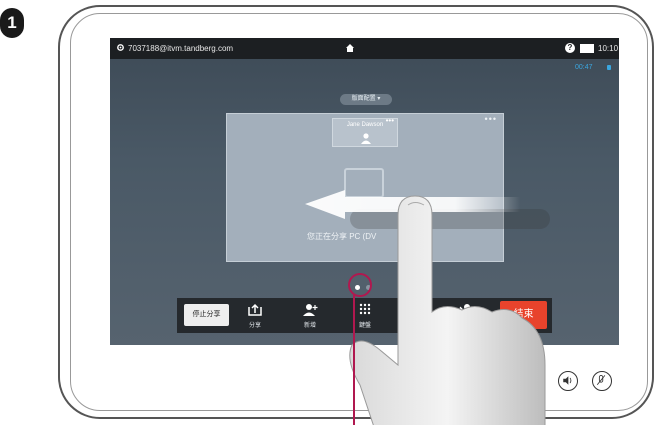 The width and height of the screenshot is (657, 425). I want to click on camera-icon, so click(587, 48).